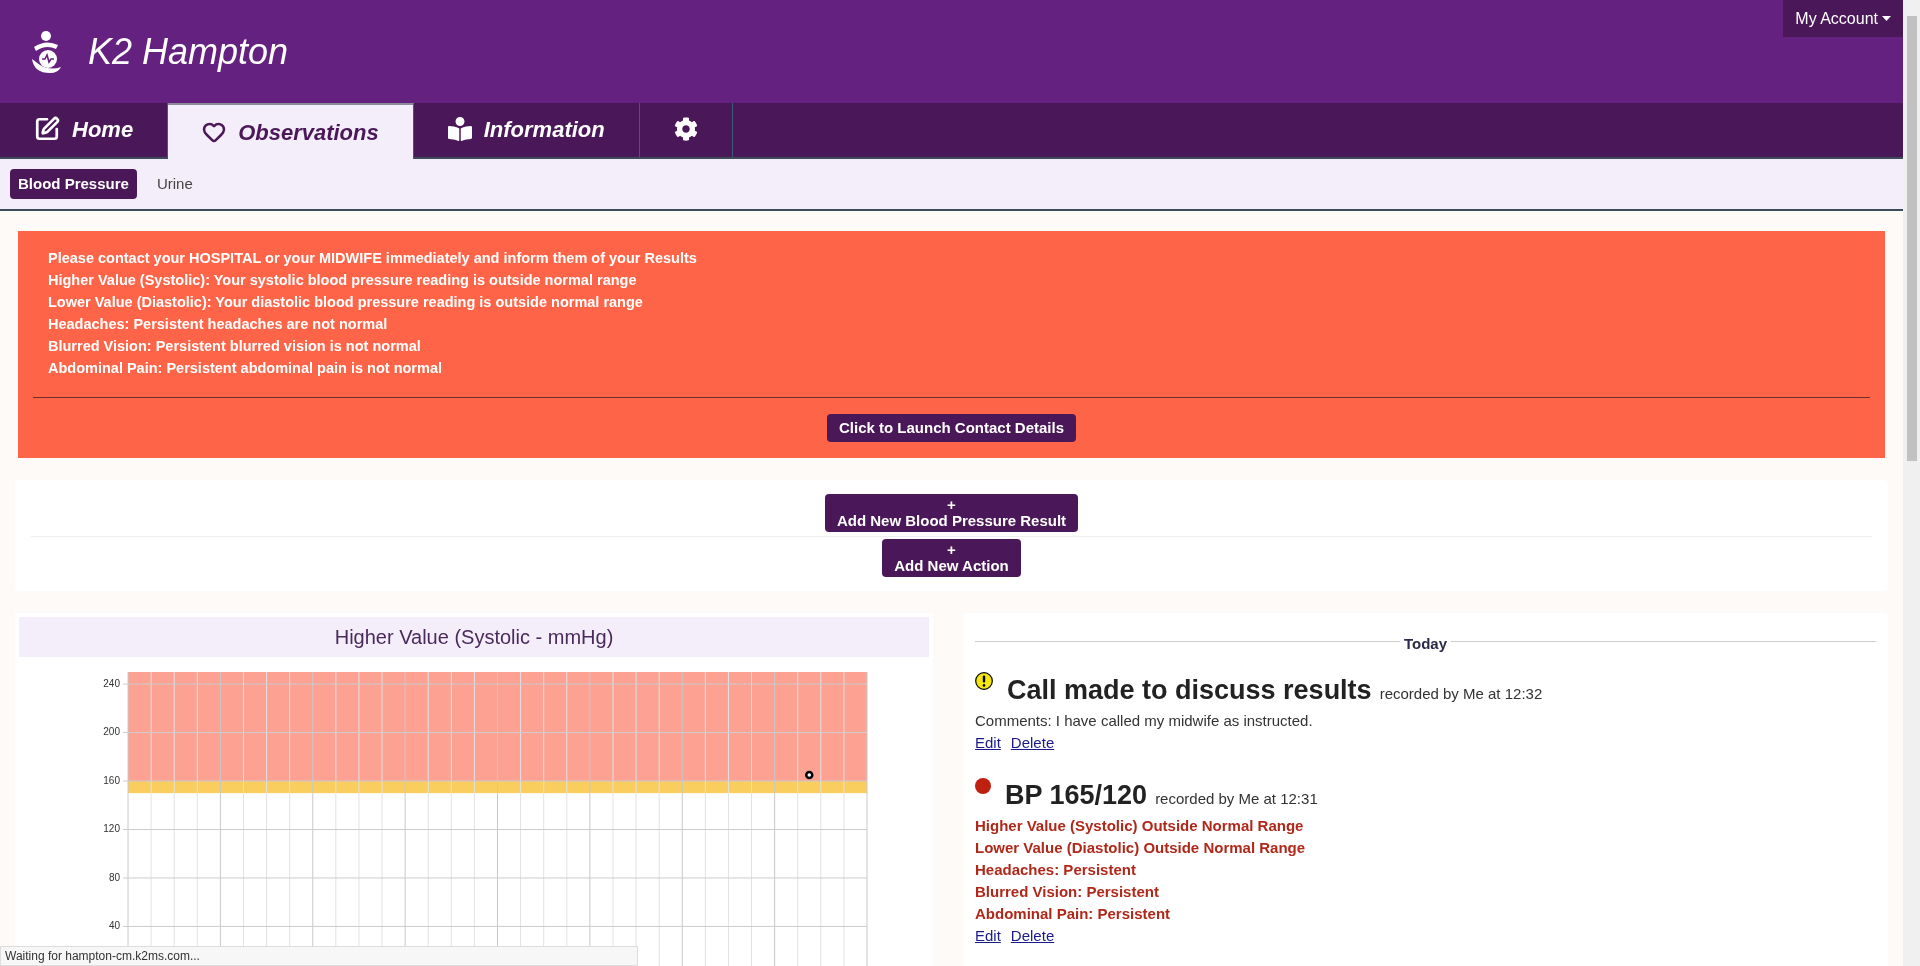 Image resolution: width=1920 pixels, height=966 pixels. What do you see at coordinates (188, 51) in the screenshot?
I see `app-title: K2 Hampton` at bounding box center [188, 51].